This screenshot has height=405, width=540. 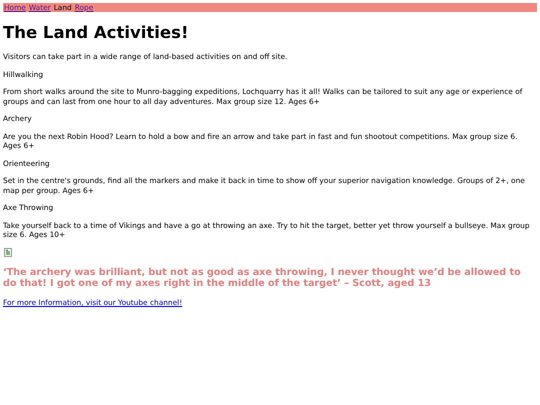 What do you see at coordinates (262, 277) in the screenshot?
I see `testimonial-quote: ‘The archery was brilliant, but not as good as axe throwing, I never thought we’d be allowed to do that! I got one of my axes right in the middle of the target’ – Scott, aged 13` at bounding box center [262, 277].